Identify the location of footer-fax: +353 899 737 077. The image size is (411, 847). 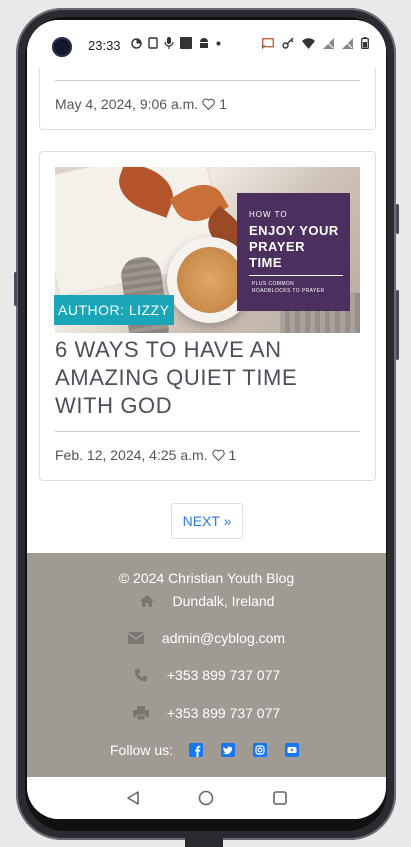
(206, 713).